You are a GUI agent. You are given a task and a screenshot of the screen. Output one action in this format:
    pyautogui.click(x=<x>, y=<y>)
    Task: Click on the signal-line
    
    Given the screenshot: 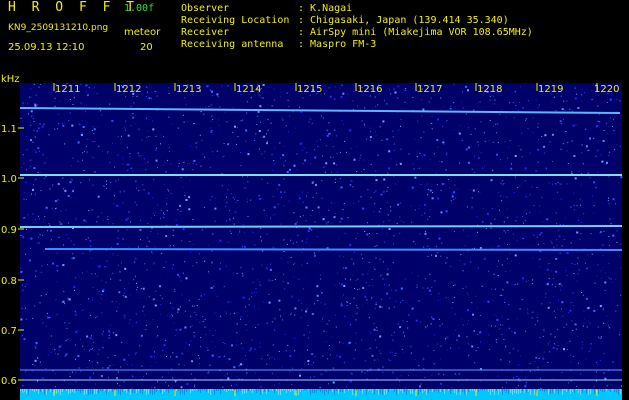 What is the action you would take?
    pyautogui.click(x=321, y=226)
    